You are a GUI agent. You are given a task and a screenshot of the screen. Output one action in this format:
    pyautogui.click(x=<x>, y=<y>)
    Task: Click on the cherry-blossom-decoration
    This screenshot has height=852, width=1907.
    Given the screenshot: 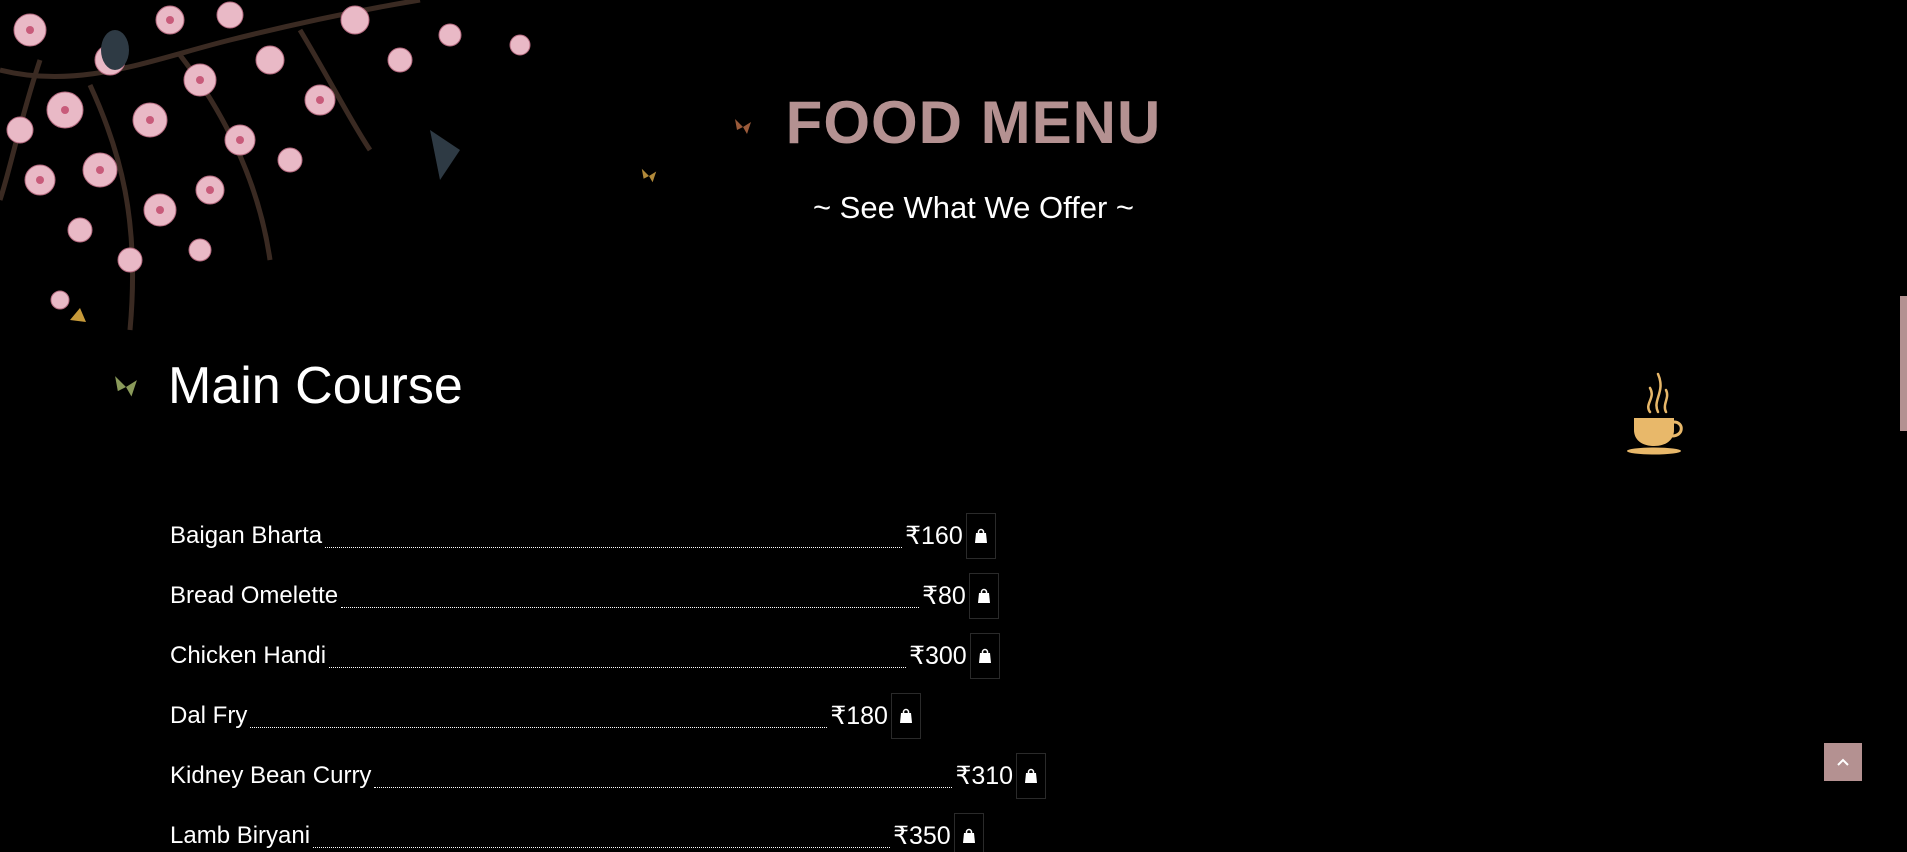 What is the action you would take?
    pyautogui.click(x=265, y=165)
    